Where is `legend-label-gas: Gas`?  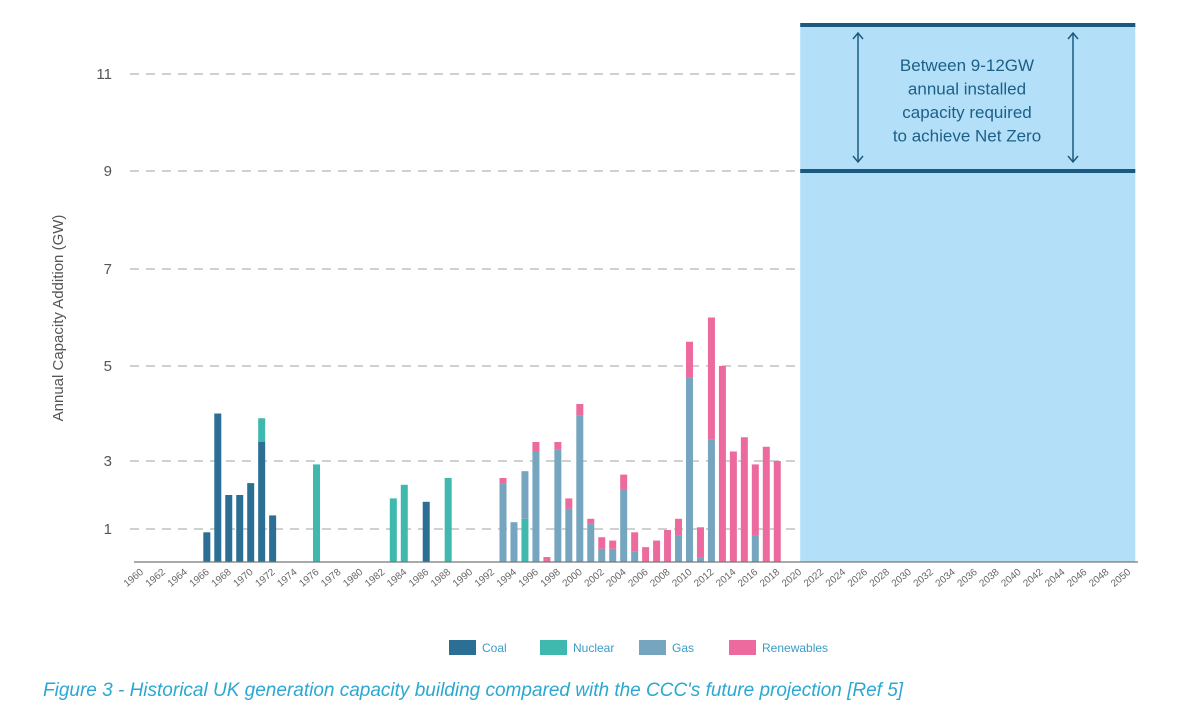
legend-label-gas: Gas is located at coordinates (683, 648).